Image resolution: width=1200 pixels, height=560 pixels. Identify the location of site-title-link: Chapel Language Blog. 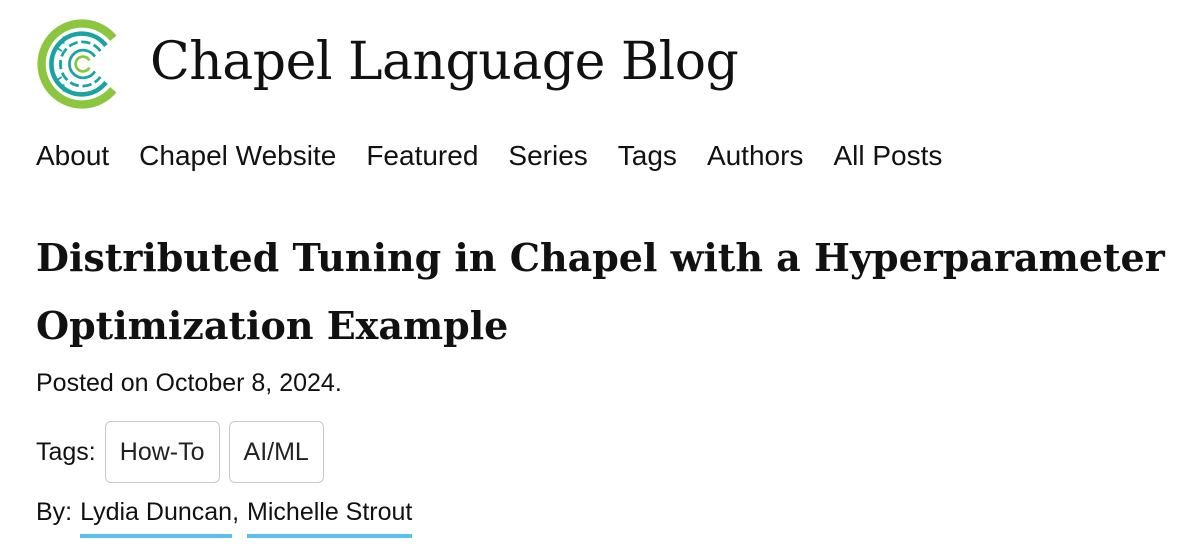
(444, 62).